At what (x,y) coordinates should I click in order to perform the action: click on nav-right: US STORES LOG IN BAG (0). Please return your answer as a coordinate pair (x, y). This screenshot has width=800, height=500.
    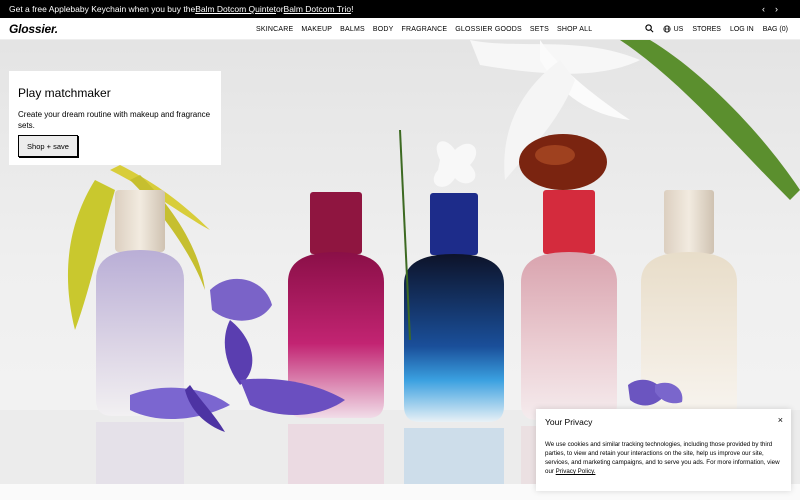
    Looking at the image, I should click on (716, 29).